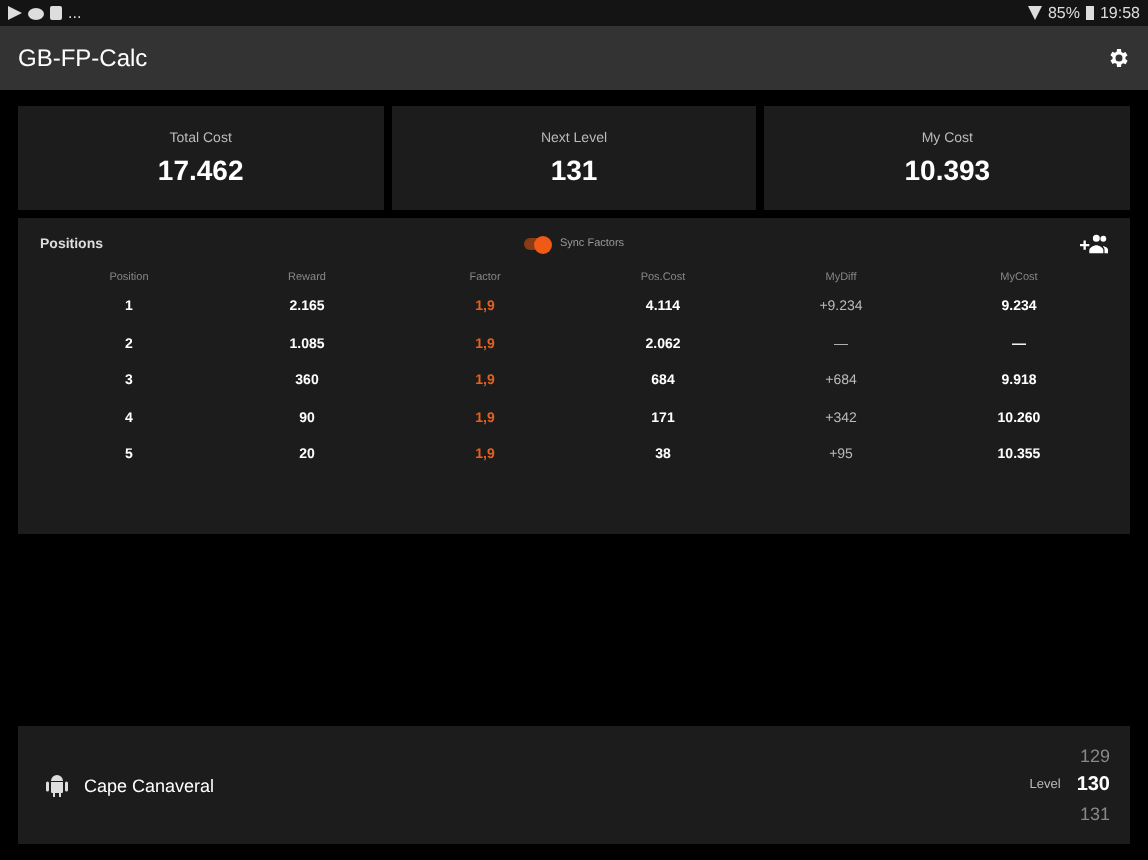 The image size is (1148, 860). I want to click on level-option: 130, so click(1093, 785).